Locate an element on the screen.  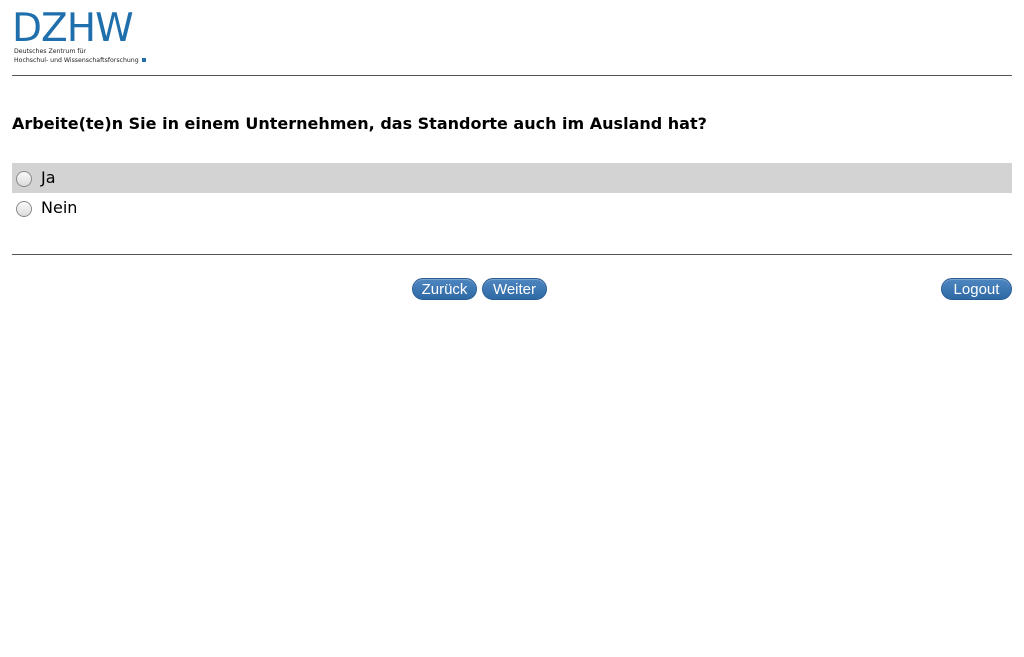
logout-button: Logout is located at coordinates (976, 289).